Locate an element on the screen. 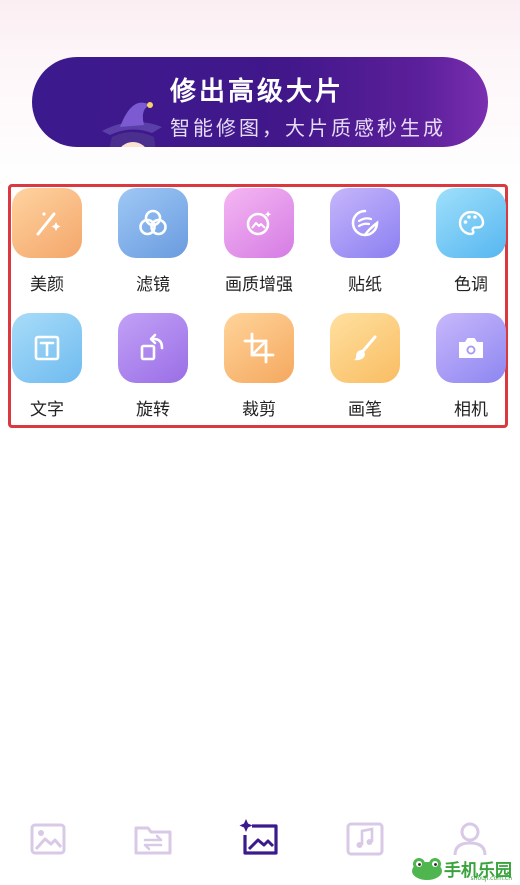  image-enhance-icon is located at coordinates (259, 223).